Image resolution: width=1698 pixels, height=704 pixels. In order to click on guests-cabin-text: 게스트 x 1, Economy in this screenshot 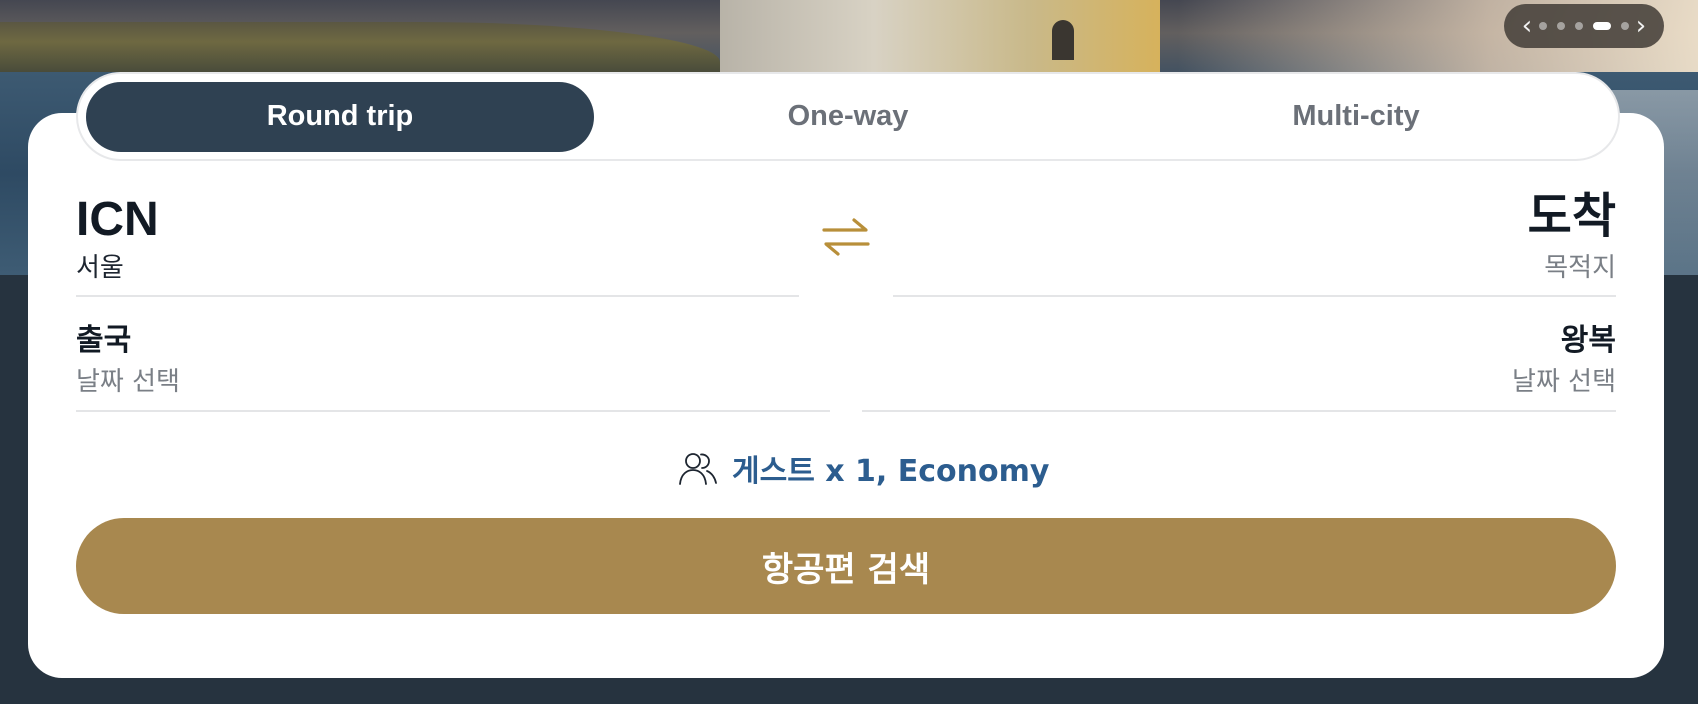, I will do `click(890, 468)`.